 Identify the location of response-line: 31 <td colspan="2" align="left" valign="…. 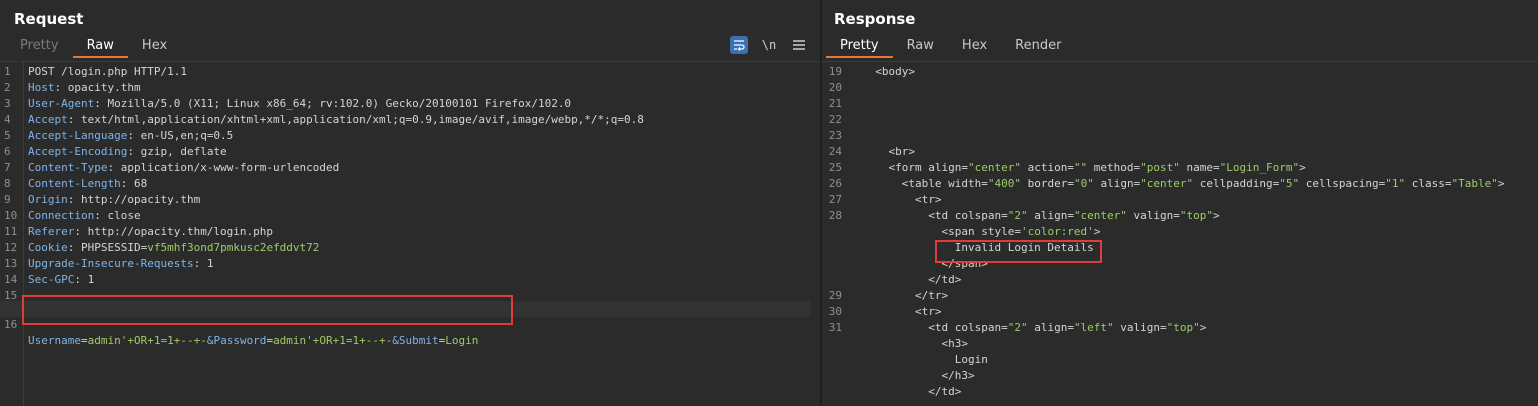
(1180, 328).